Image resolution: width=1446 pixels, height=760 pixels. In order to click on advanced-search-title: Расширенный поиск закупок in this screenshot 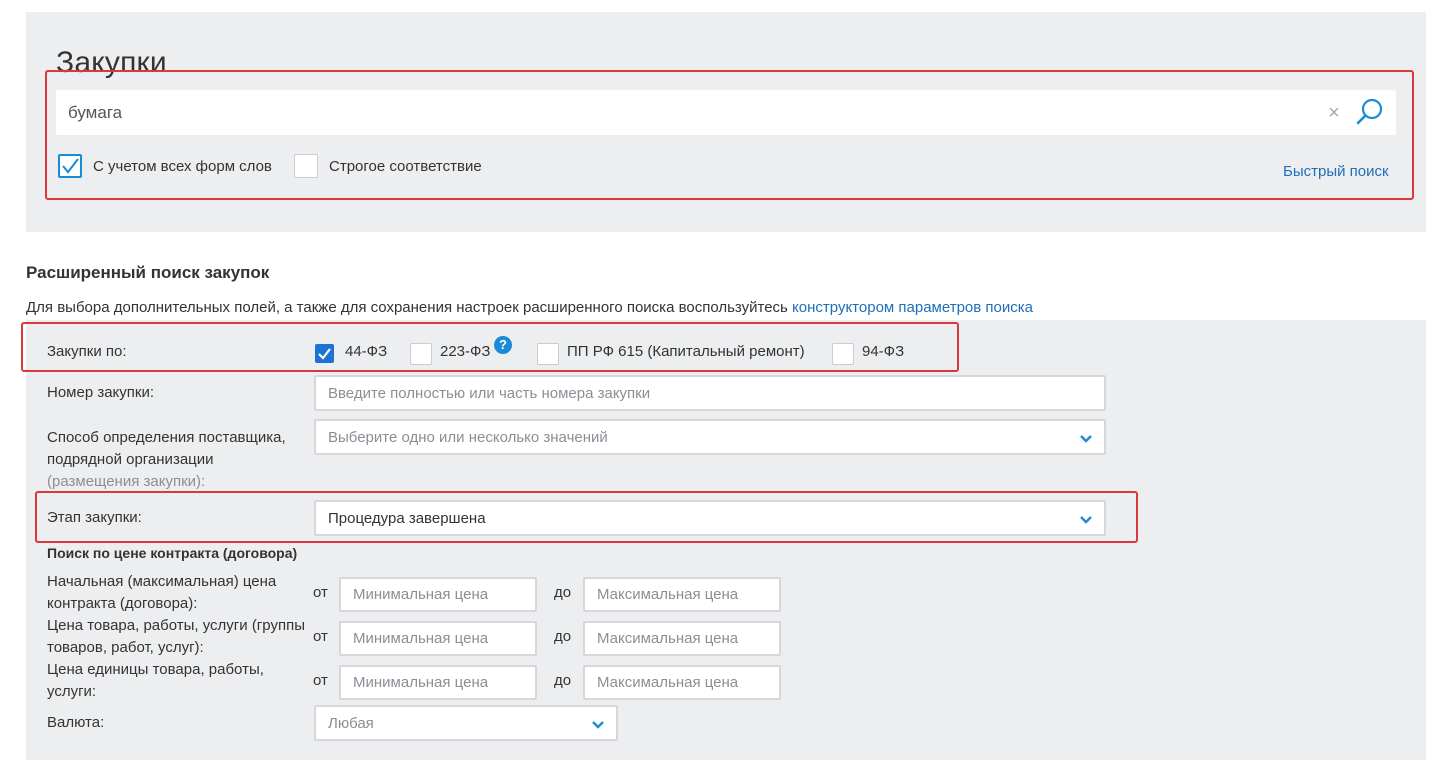, I will do `click(148, 272)`.